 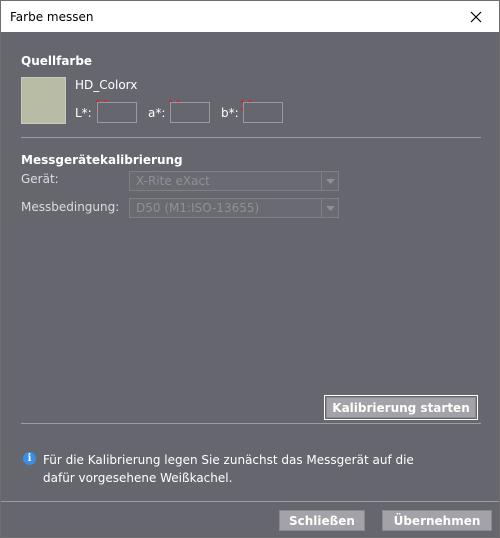 I want to click on b-value-field, so click(x=263, y=112).